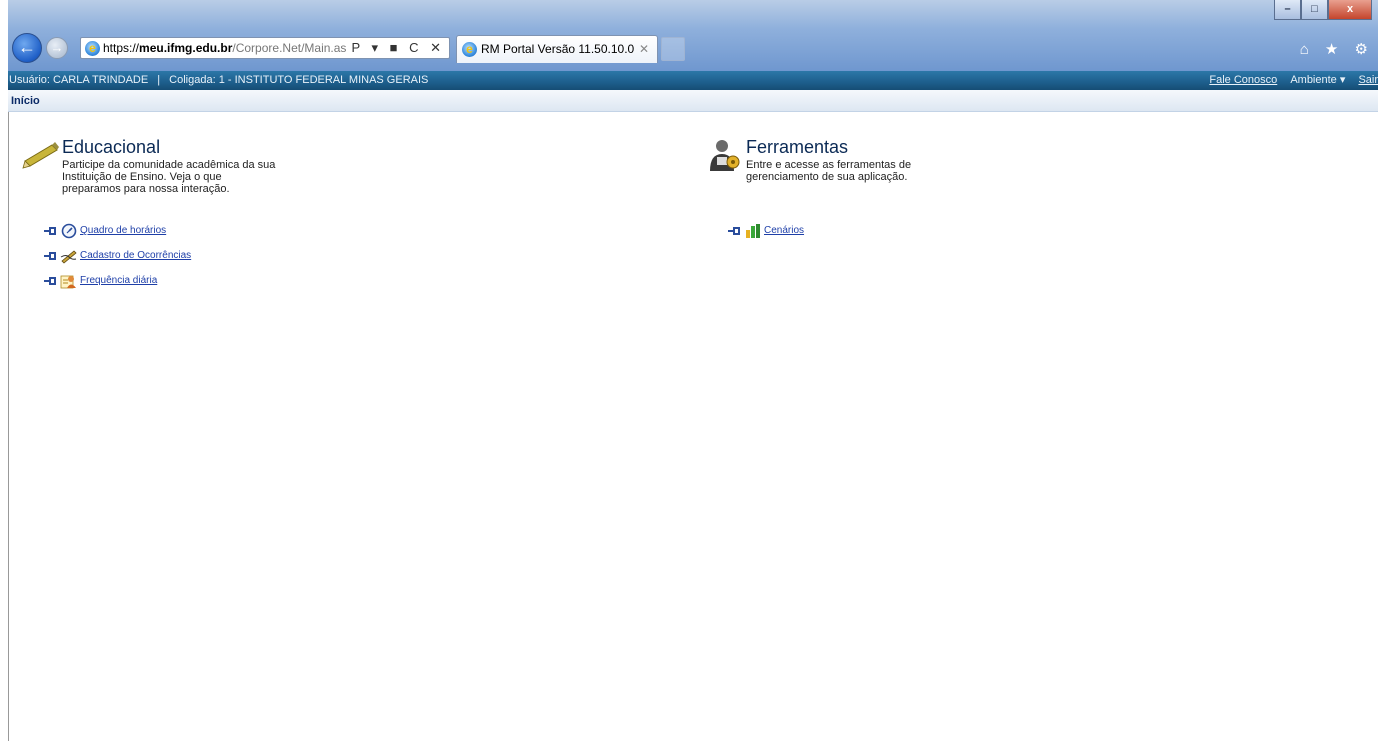  I want to click on tools-person-icon, so click(725, 155).